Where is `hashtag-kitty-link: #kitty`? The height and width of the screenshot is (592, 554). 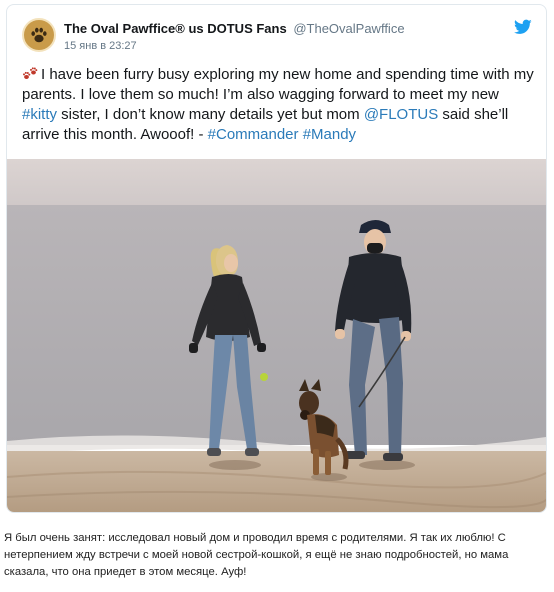
hashtag-kitty-link: #kitty is located at coordinates (39, 114).